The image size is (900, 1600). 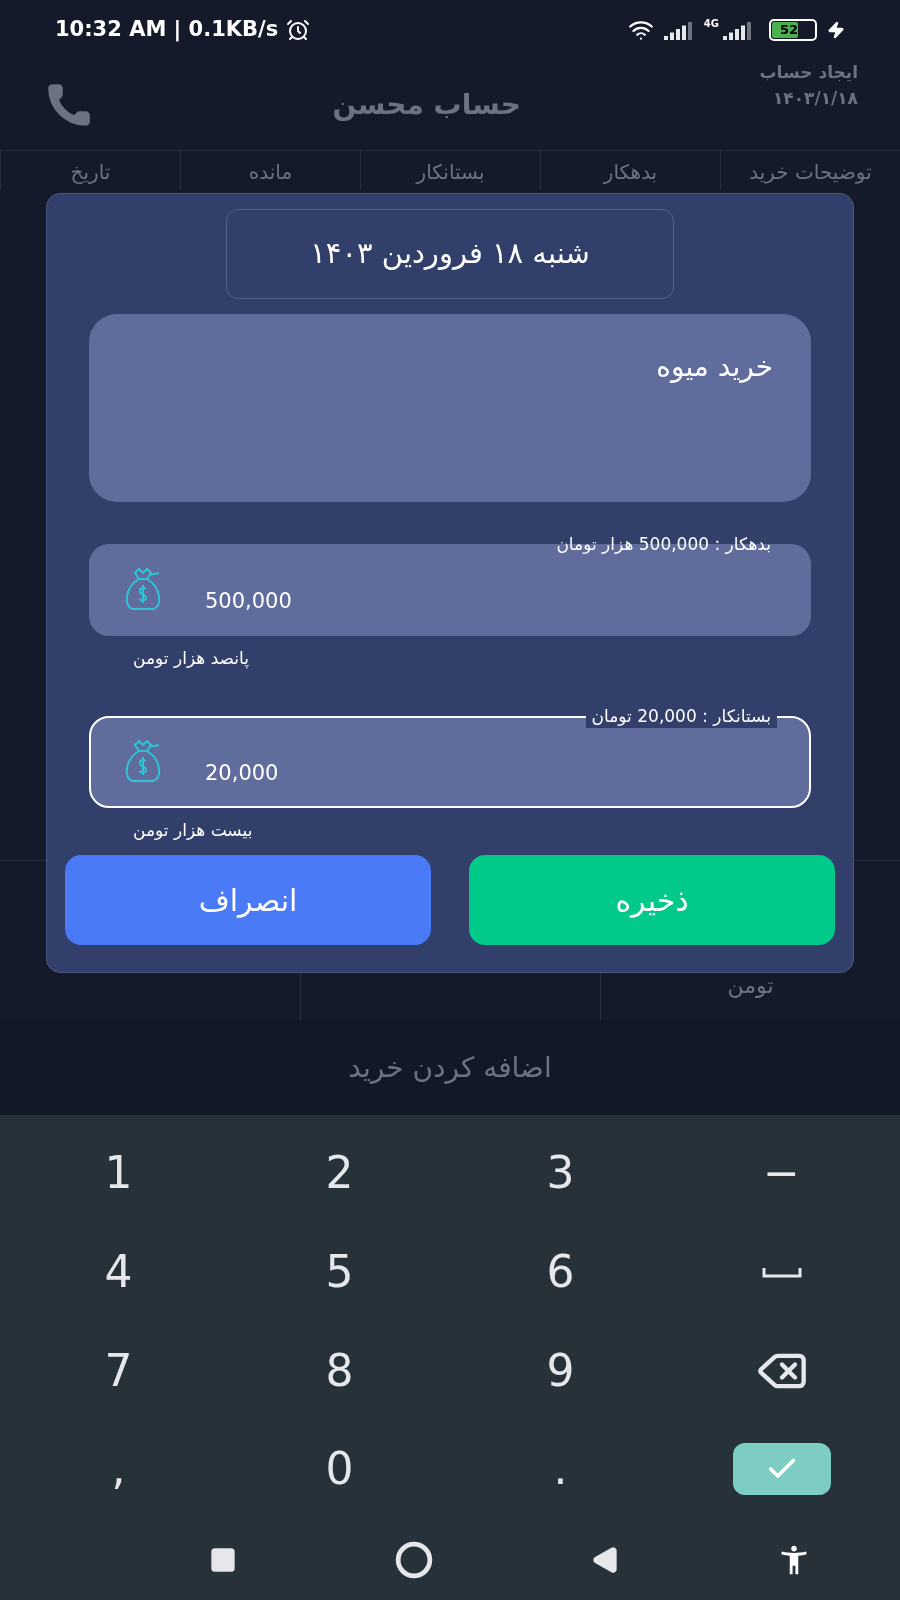 I want to click on keyboard-key: 2, so click(x=339, y=1173).